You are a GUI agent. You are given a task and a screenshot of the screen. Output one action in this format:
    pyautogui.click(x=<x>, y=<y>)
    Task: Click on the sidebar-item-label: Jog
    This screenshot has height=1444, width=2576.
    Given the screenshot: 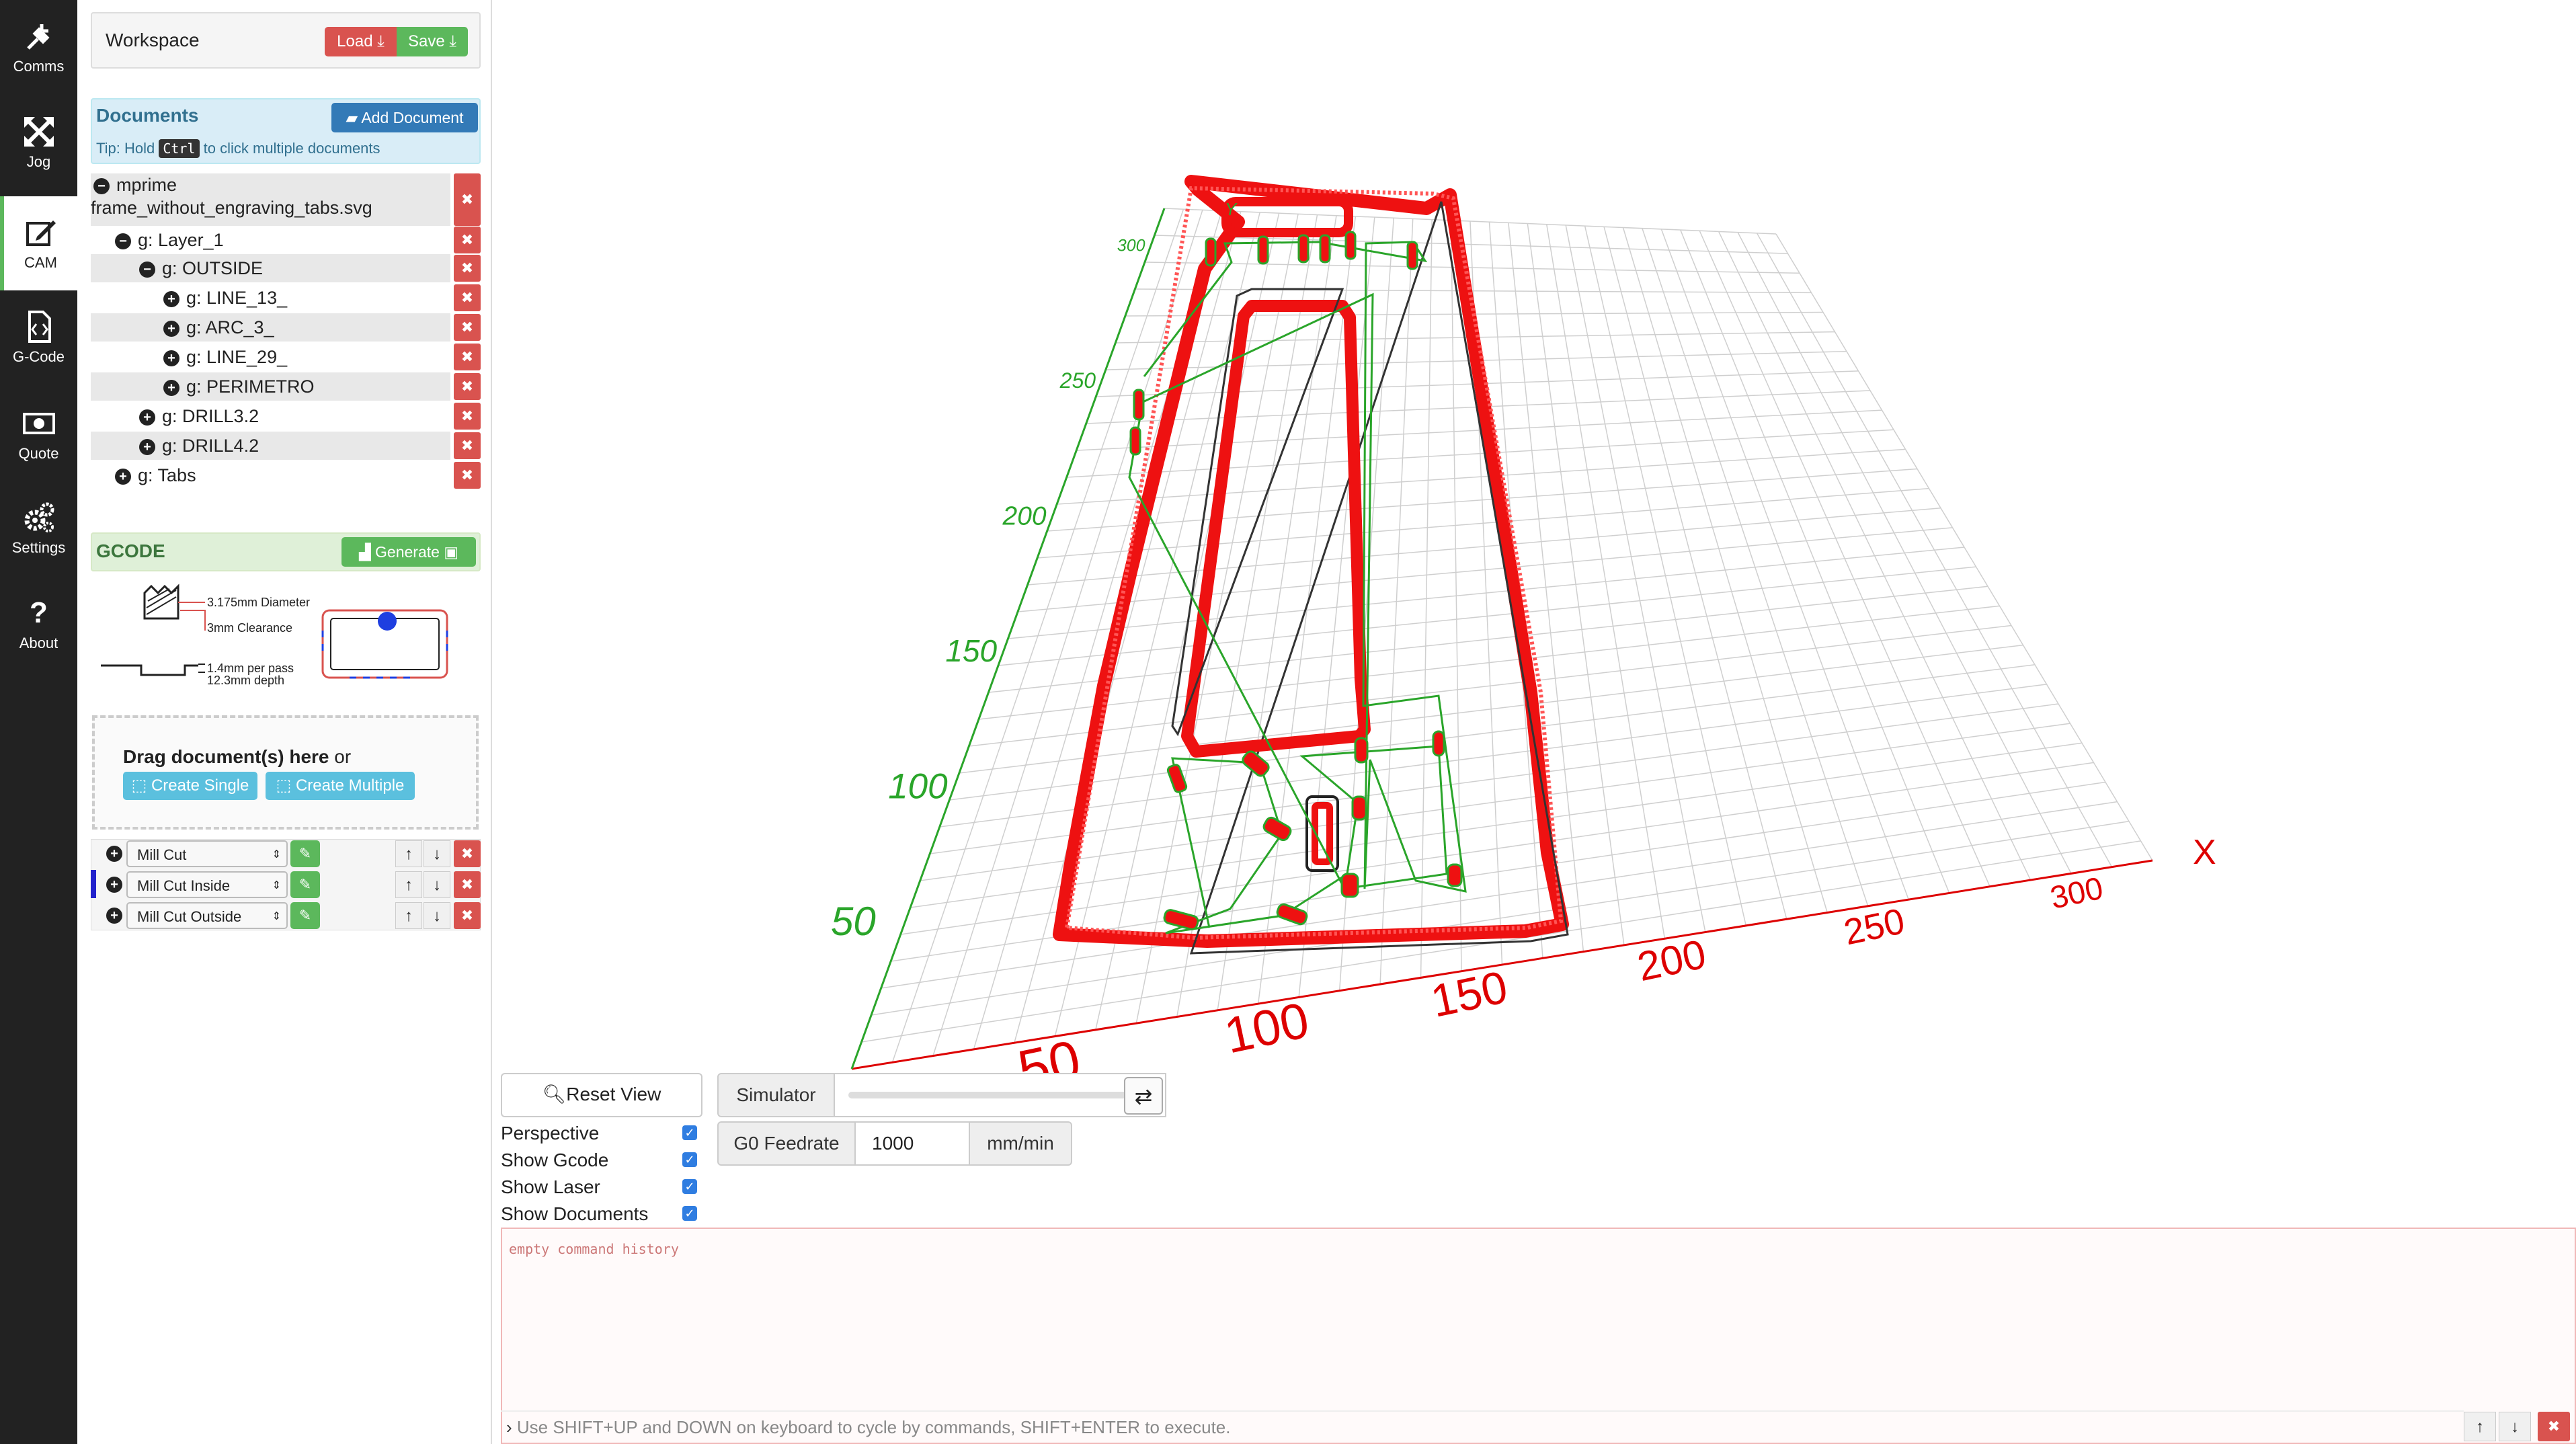 What is the action you would take?
    pyautogui.click(x=38, y=161)
    